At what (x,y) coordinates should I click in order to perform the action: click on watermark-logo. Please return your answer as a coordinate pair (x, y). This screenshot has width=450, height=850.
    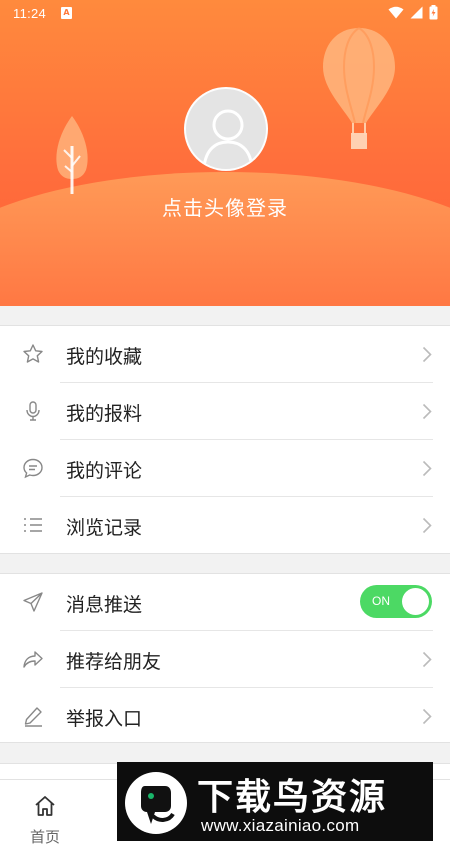
    Looking at the image, I should click on (156, 803).